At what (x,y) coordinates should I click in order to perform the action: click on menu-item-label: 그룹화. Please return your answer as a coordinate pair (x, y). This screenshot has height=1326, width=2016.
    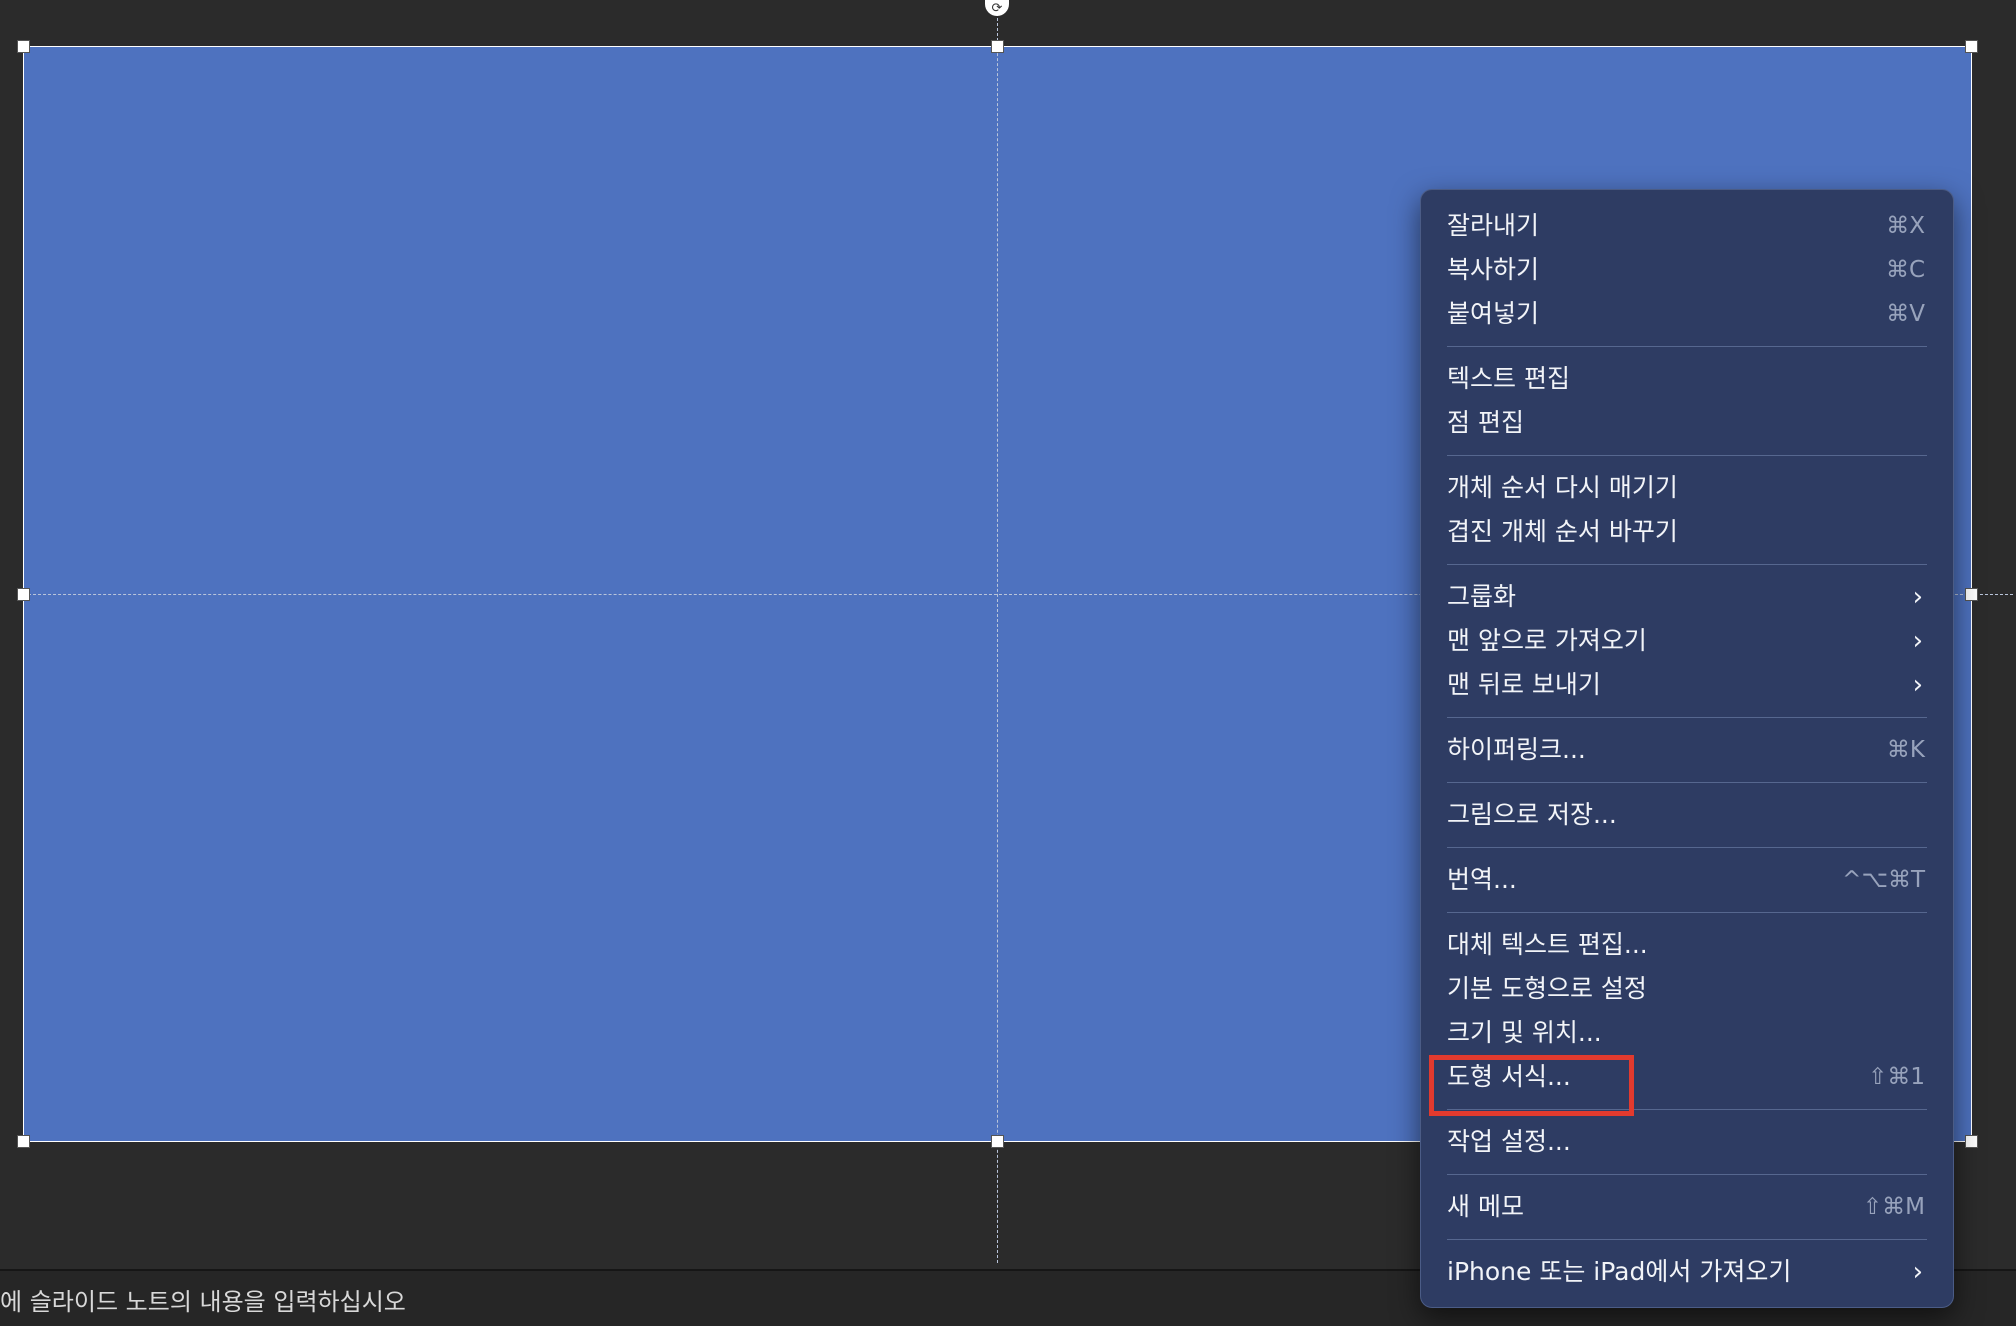
    Looking at the image, I should click on (1482, 596).